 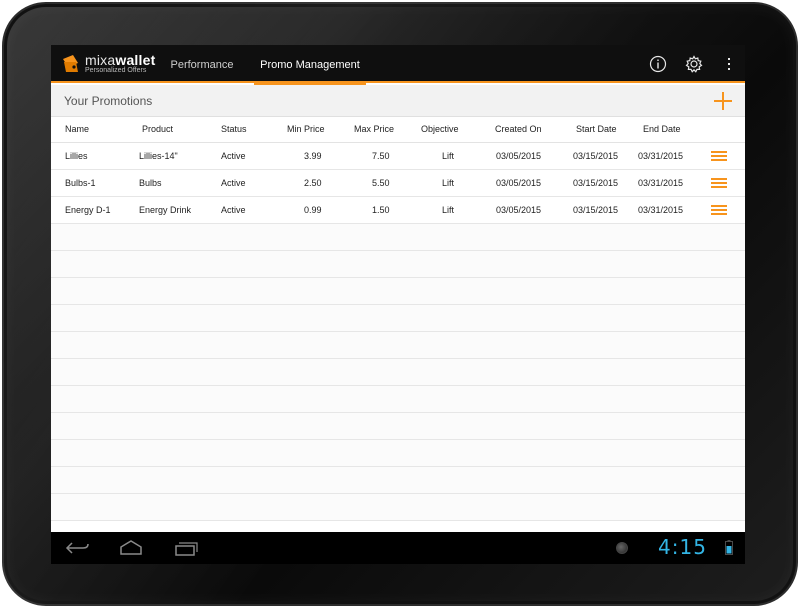 I want to click on column-header-name: Name, so click(x=77, y=129).